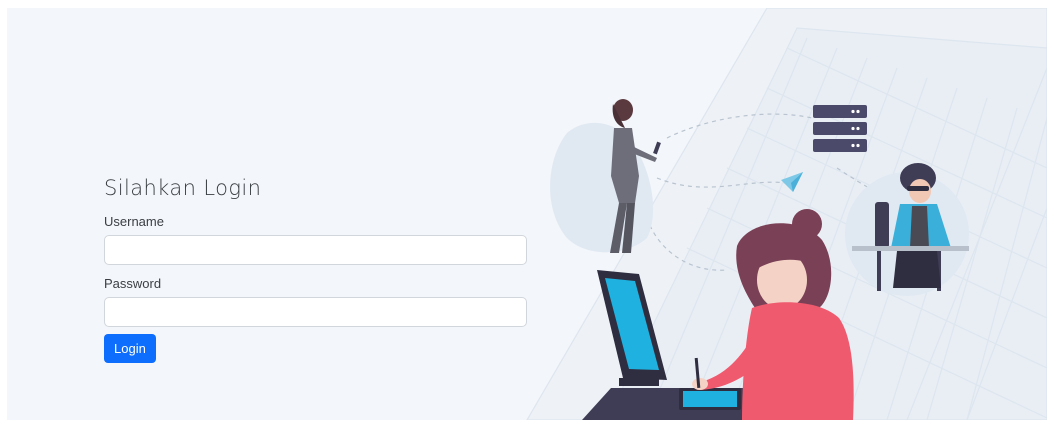 The height and width of the screenshot is (426, 1053). Describe the element at coordinates (907, 229) in the screenshot. I see `man-with-sunglasses-at-desk` at that location.